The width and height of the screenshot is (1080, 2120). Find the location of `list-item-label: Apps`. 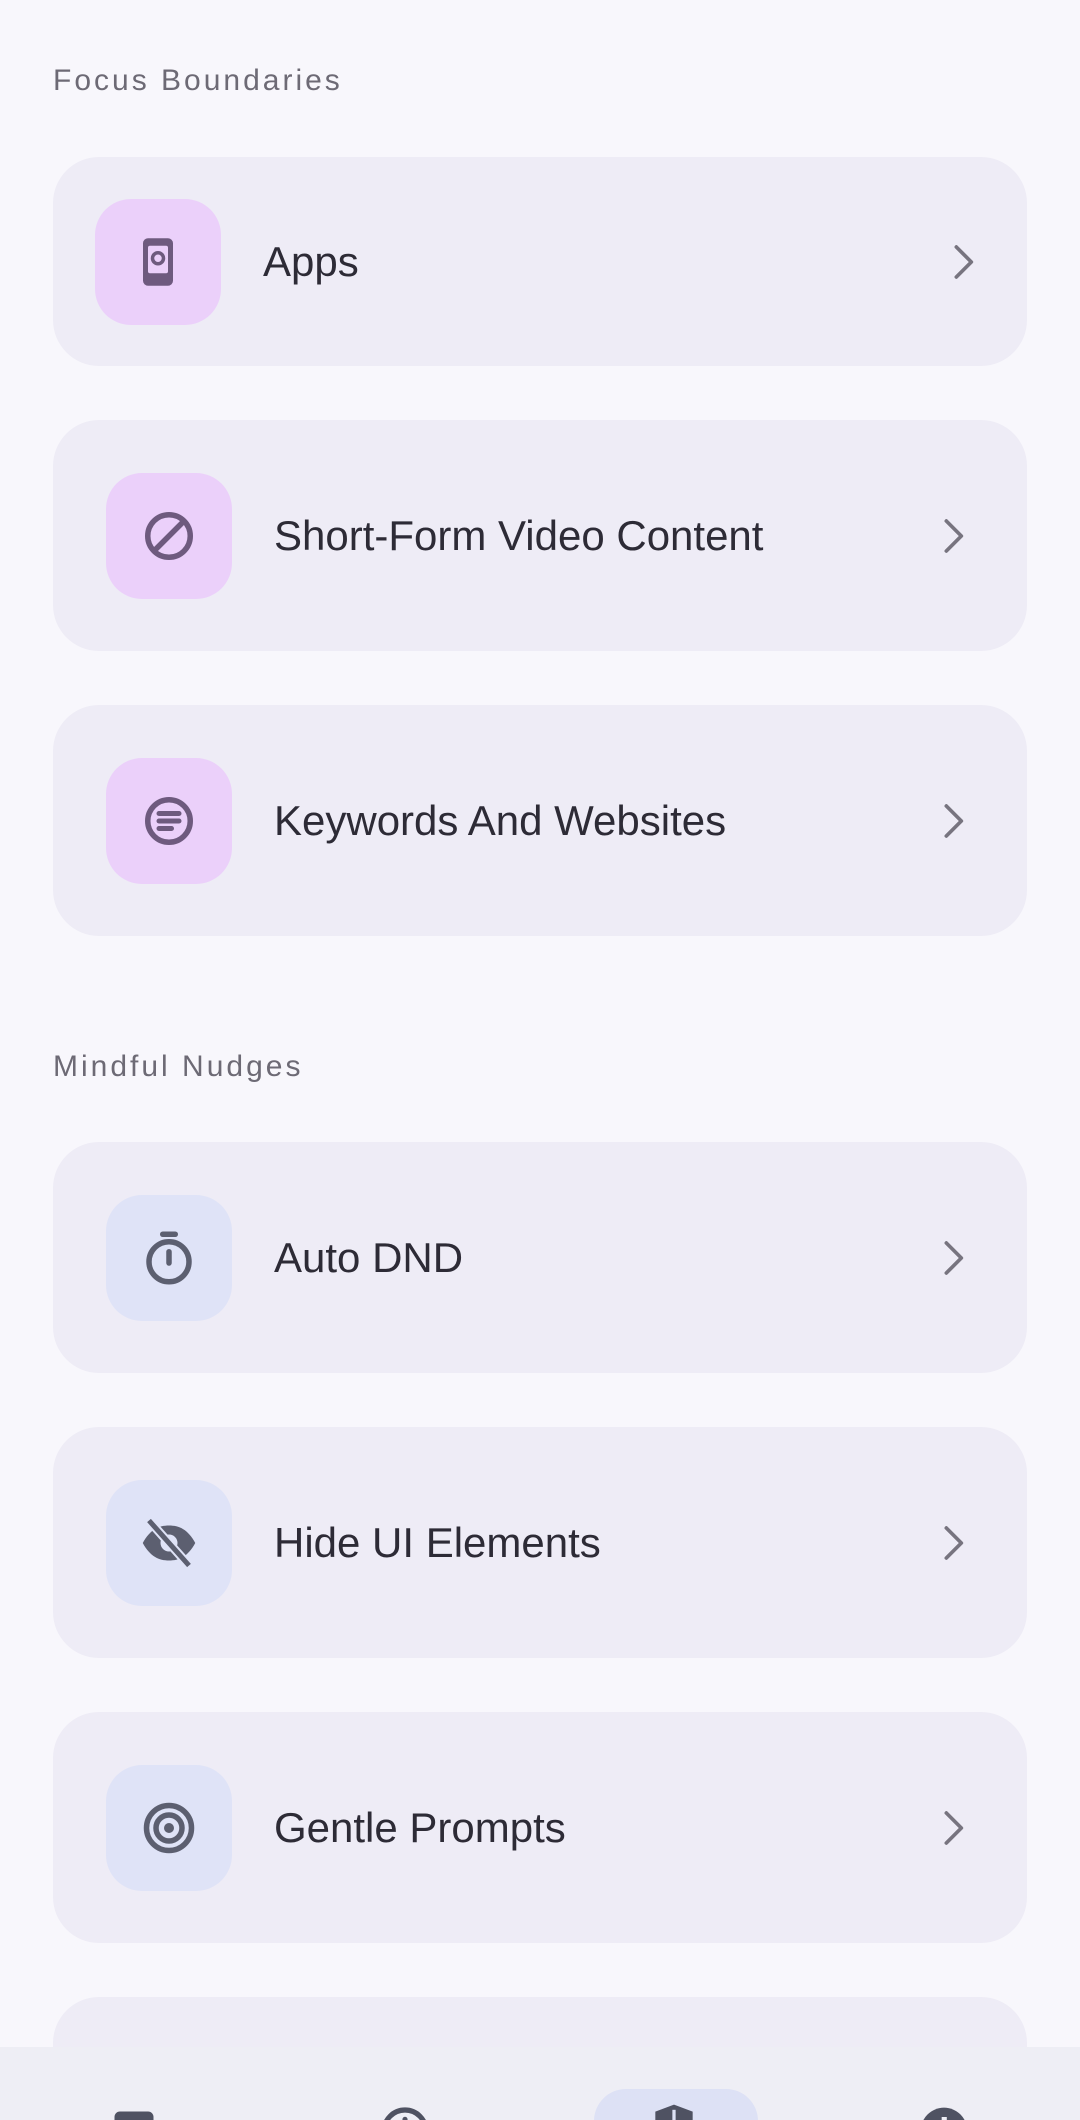

list-item-label: Apps is located at coordinates (311, 261).